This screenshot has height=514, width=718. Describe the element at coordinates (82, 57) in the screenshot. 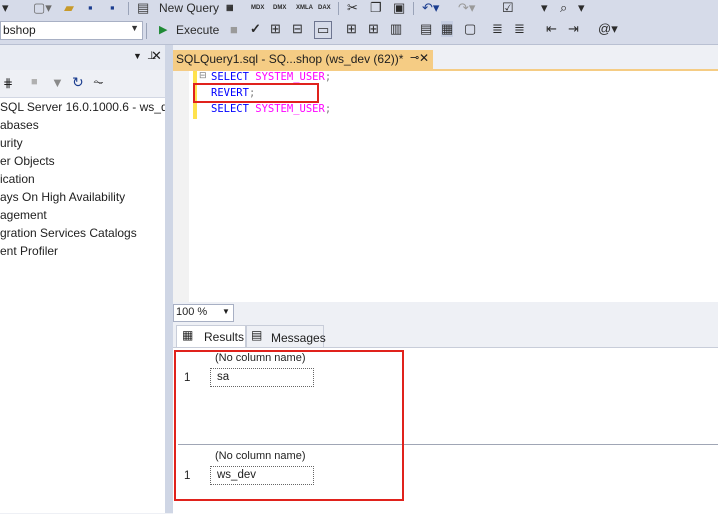

I see `object-explorer-header: ▼ ⊥ ✕` at that location.